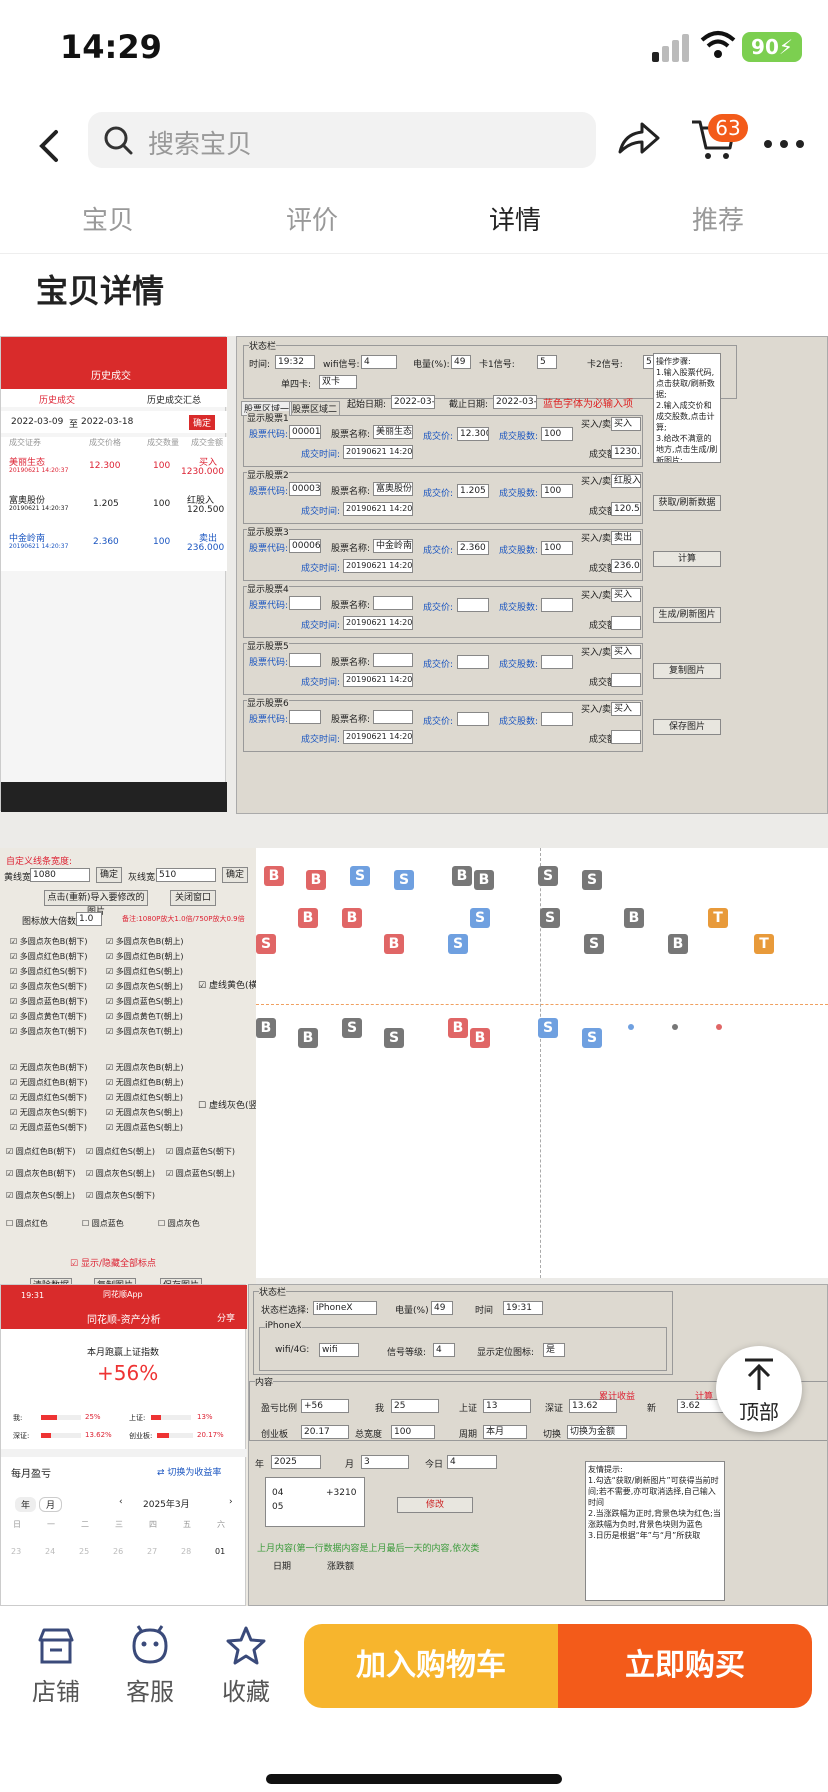 The width and height of the screenshot is (828, 1792). I want to click on network-select: wifi, so click(339, 1350).